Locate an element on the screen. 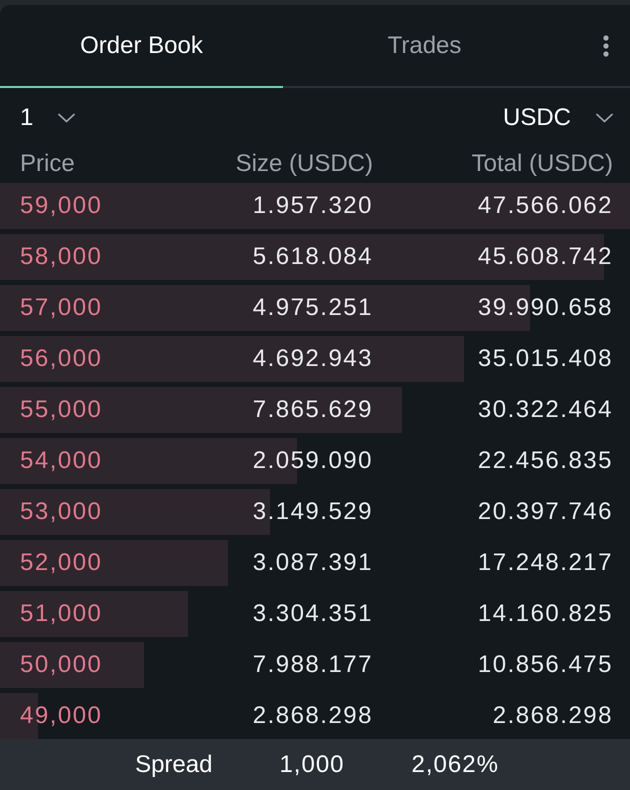 The height and width of the screenshot is (790, 630). price-cell-text: 49,000 is located at coordinates (62, 716).